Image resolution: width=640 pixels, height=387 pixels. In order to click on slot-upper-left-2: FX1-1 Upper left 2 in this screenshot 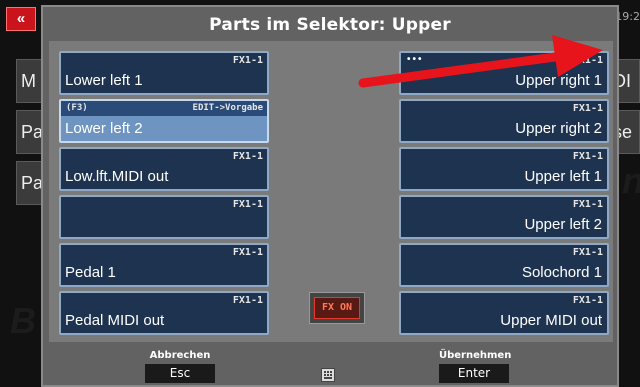, I will do `click(504, 217)`.